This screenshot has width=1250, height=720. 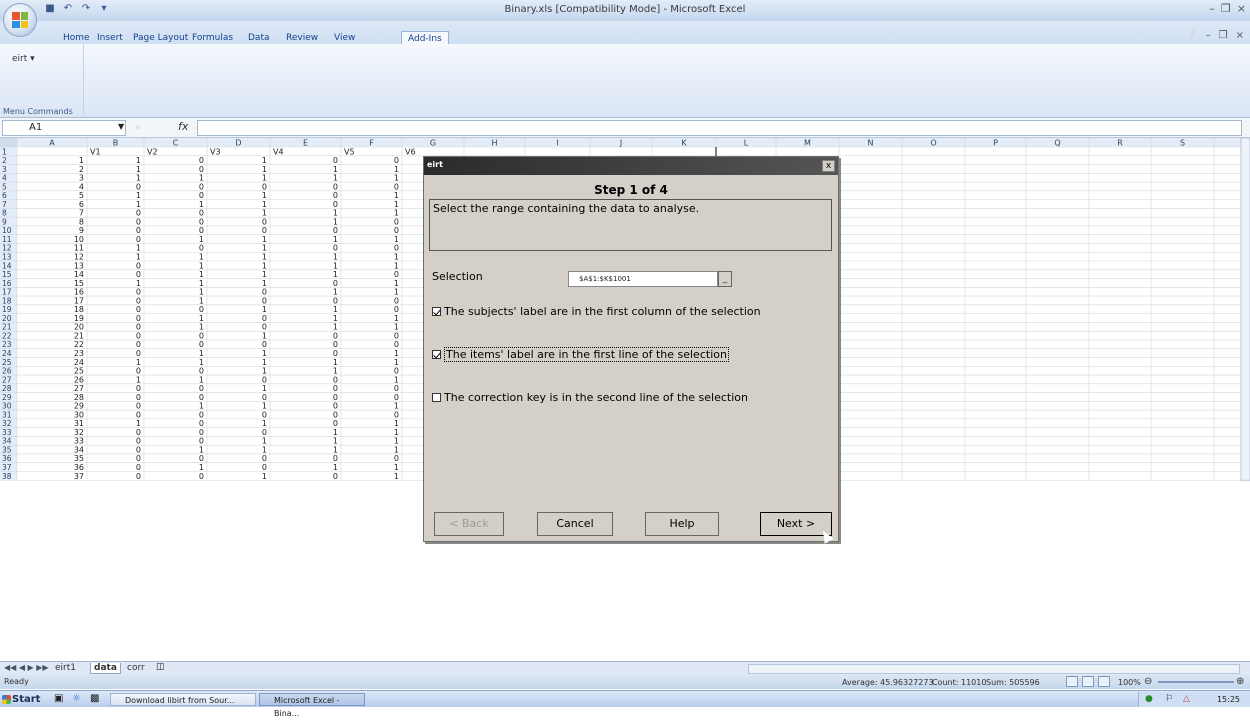 What do you see at coordinates (4, 221) in the screenshot?
I see `row-header: 9` at bounding box center [4, 221].